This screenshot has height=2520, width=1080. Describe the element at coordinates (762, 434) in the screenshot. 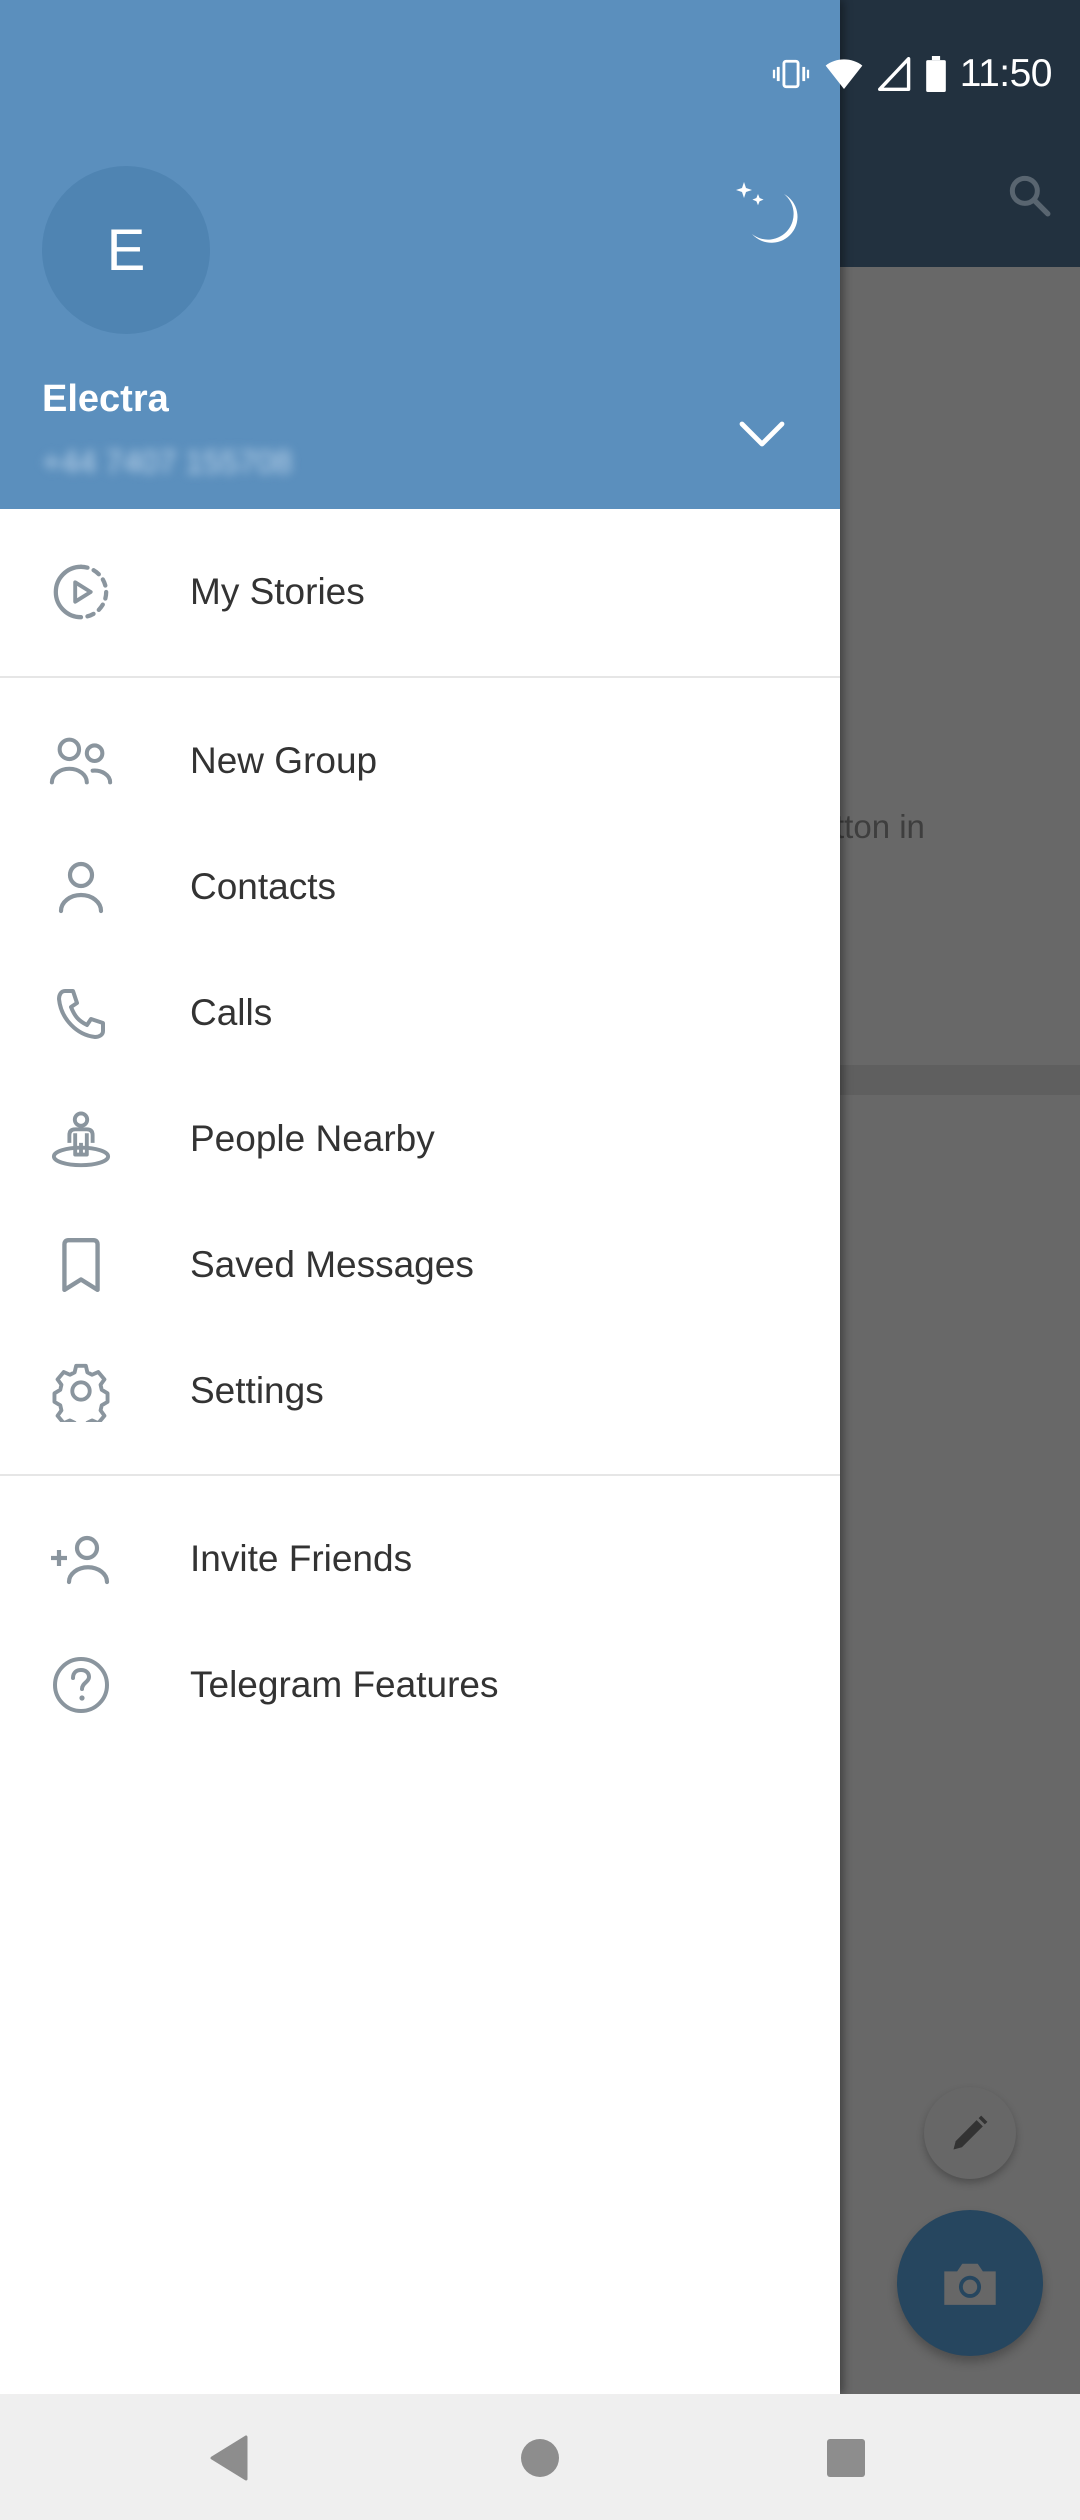

I see `chevron-down-icon` at that location.